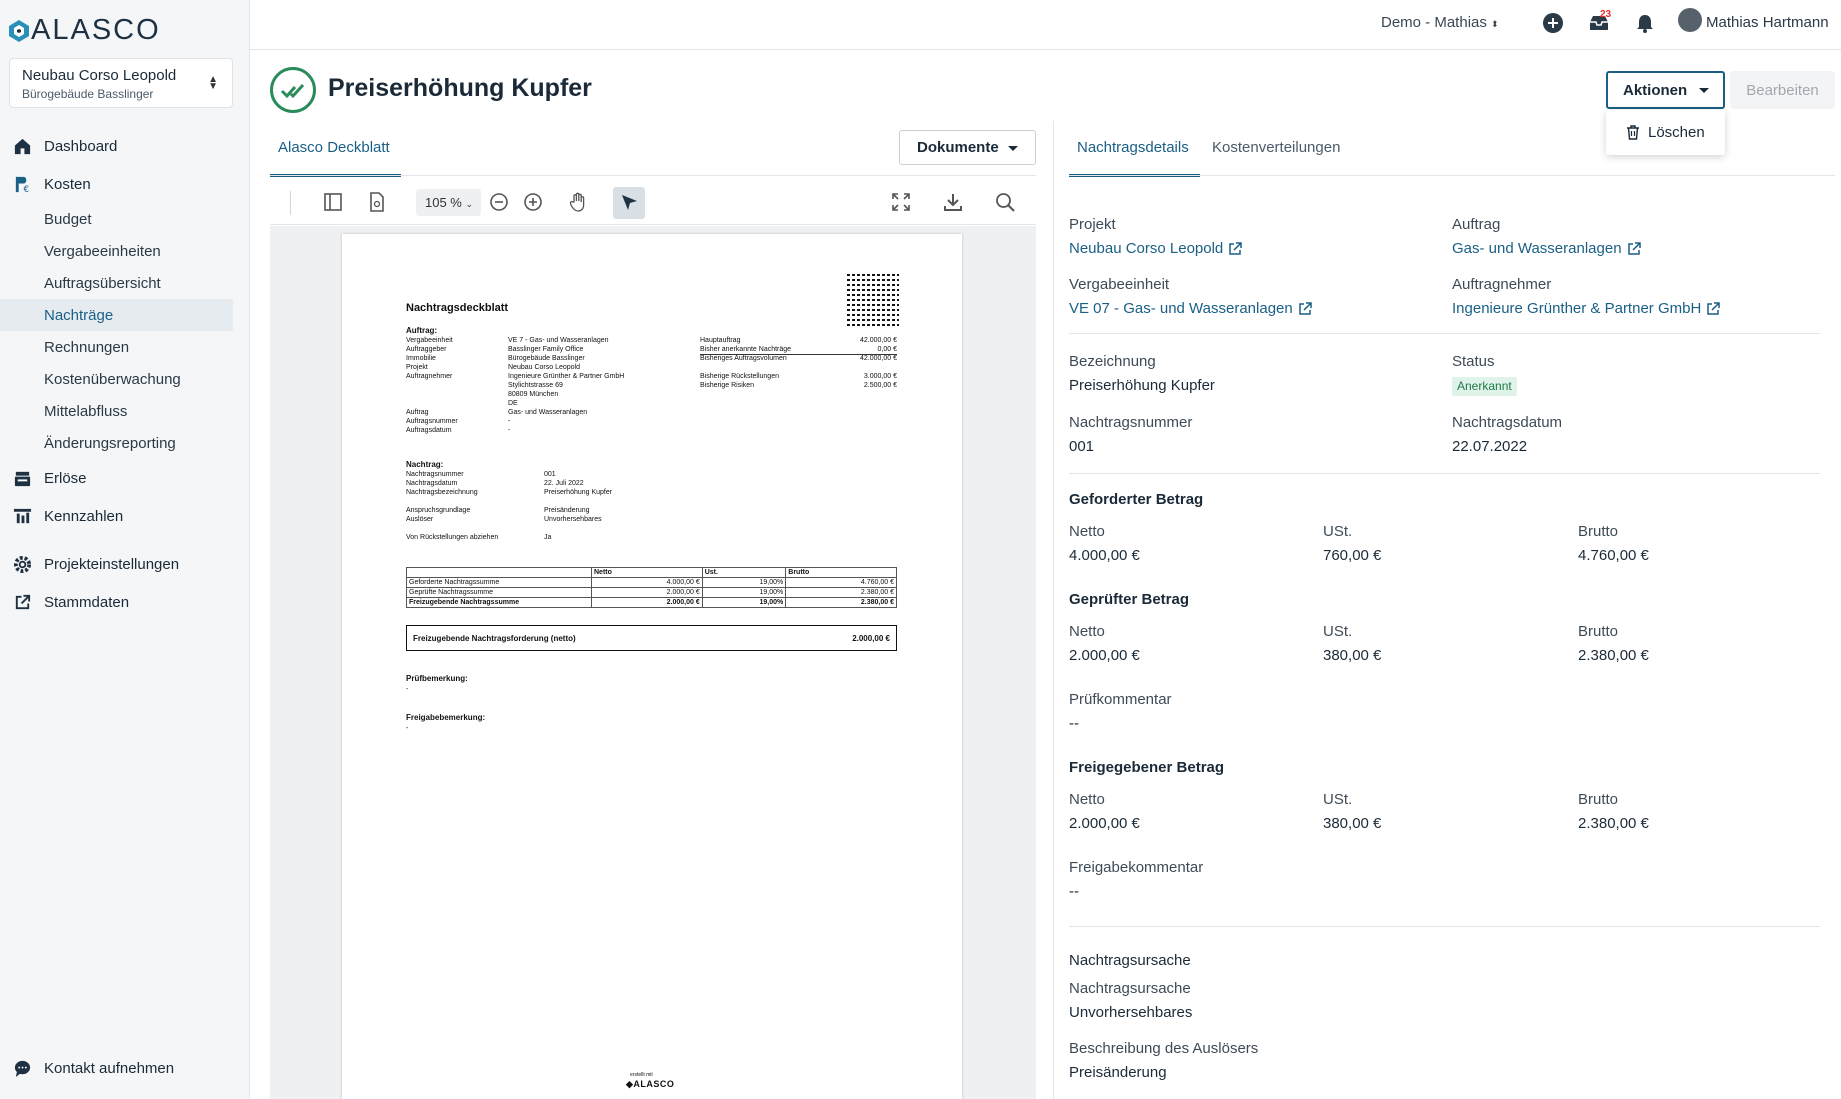 The height and width of the screenshot is (1099, 1841). I want to click on avatar, so click(1690, 20).